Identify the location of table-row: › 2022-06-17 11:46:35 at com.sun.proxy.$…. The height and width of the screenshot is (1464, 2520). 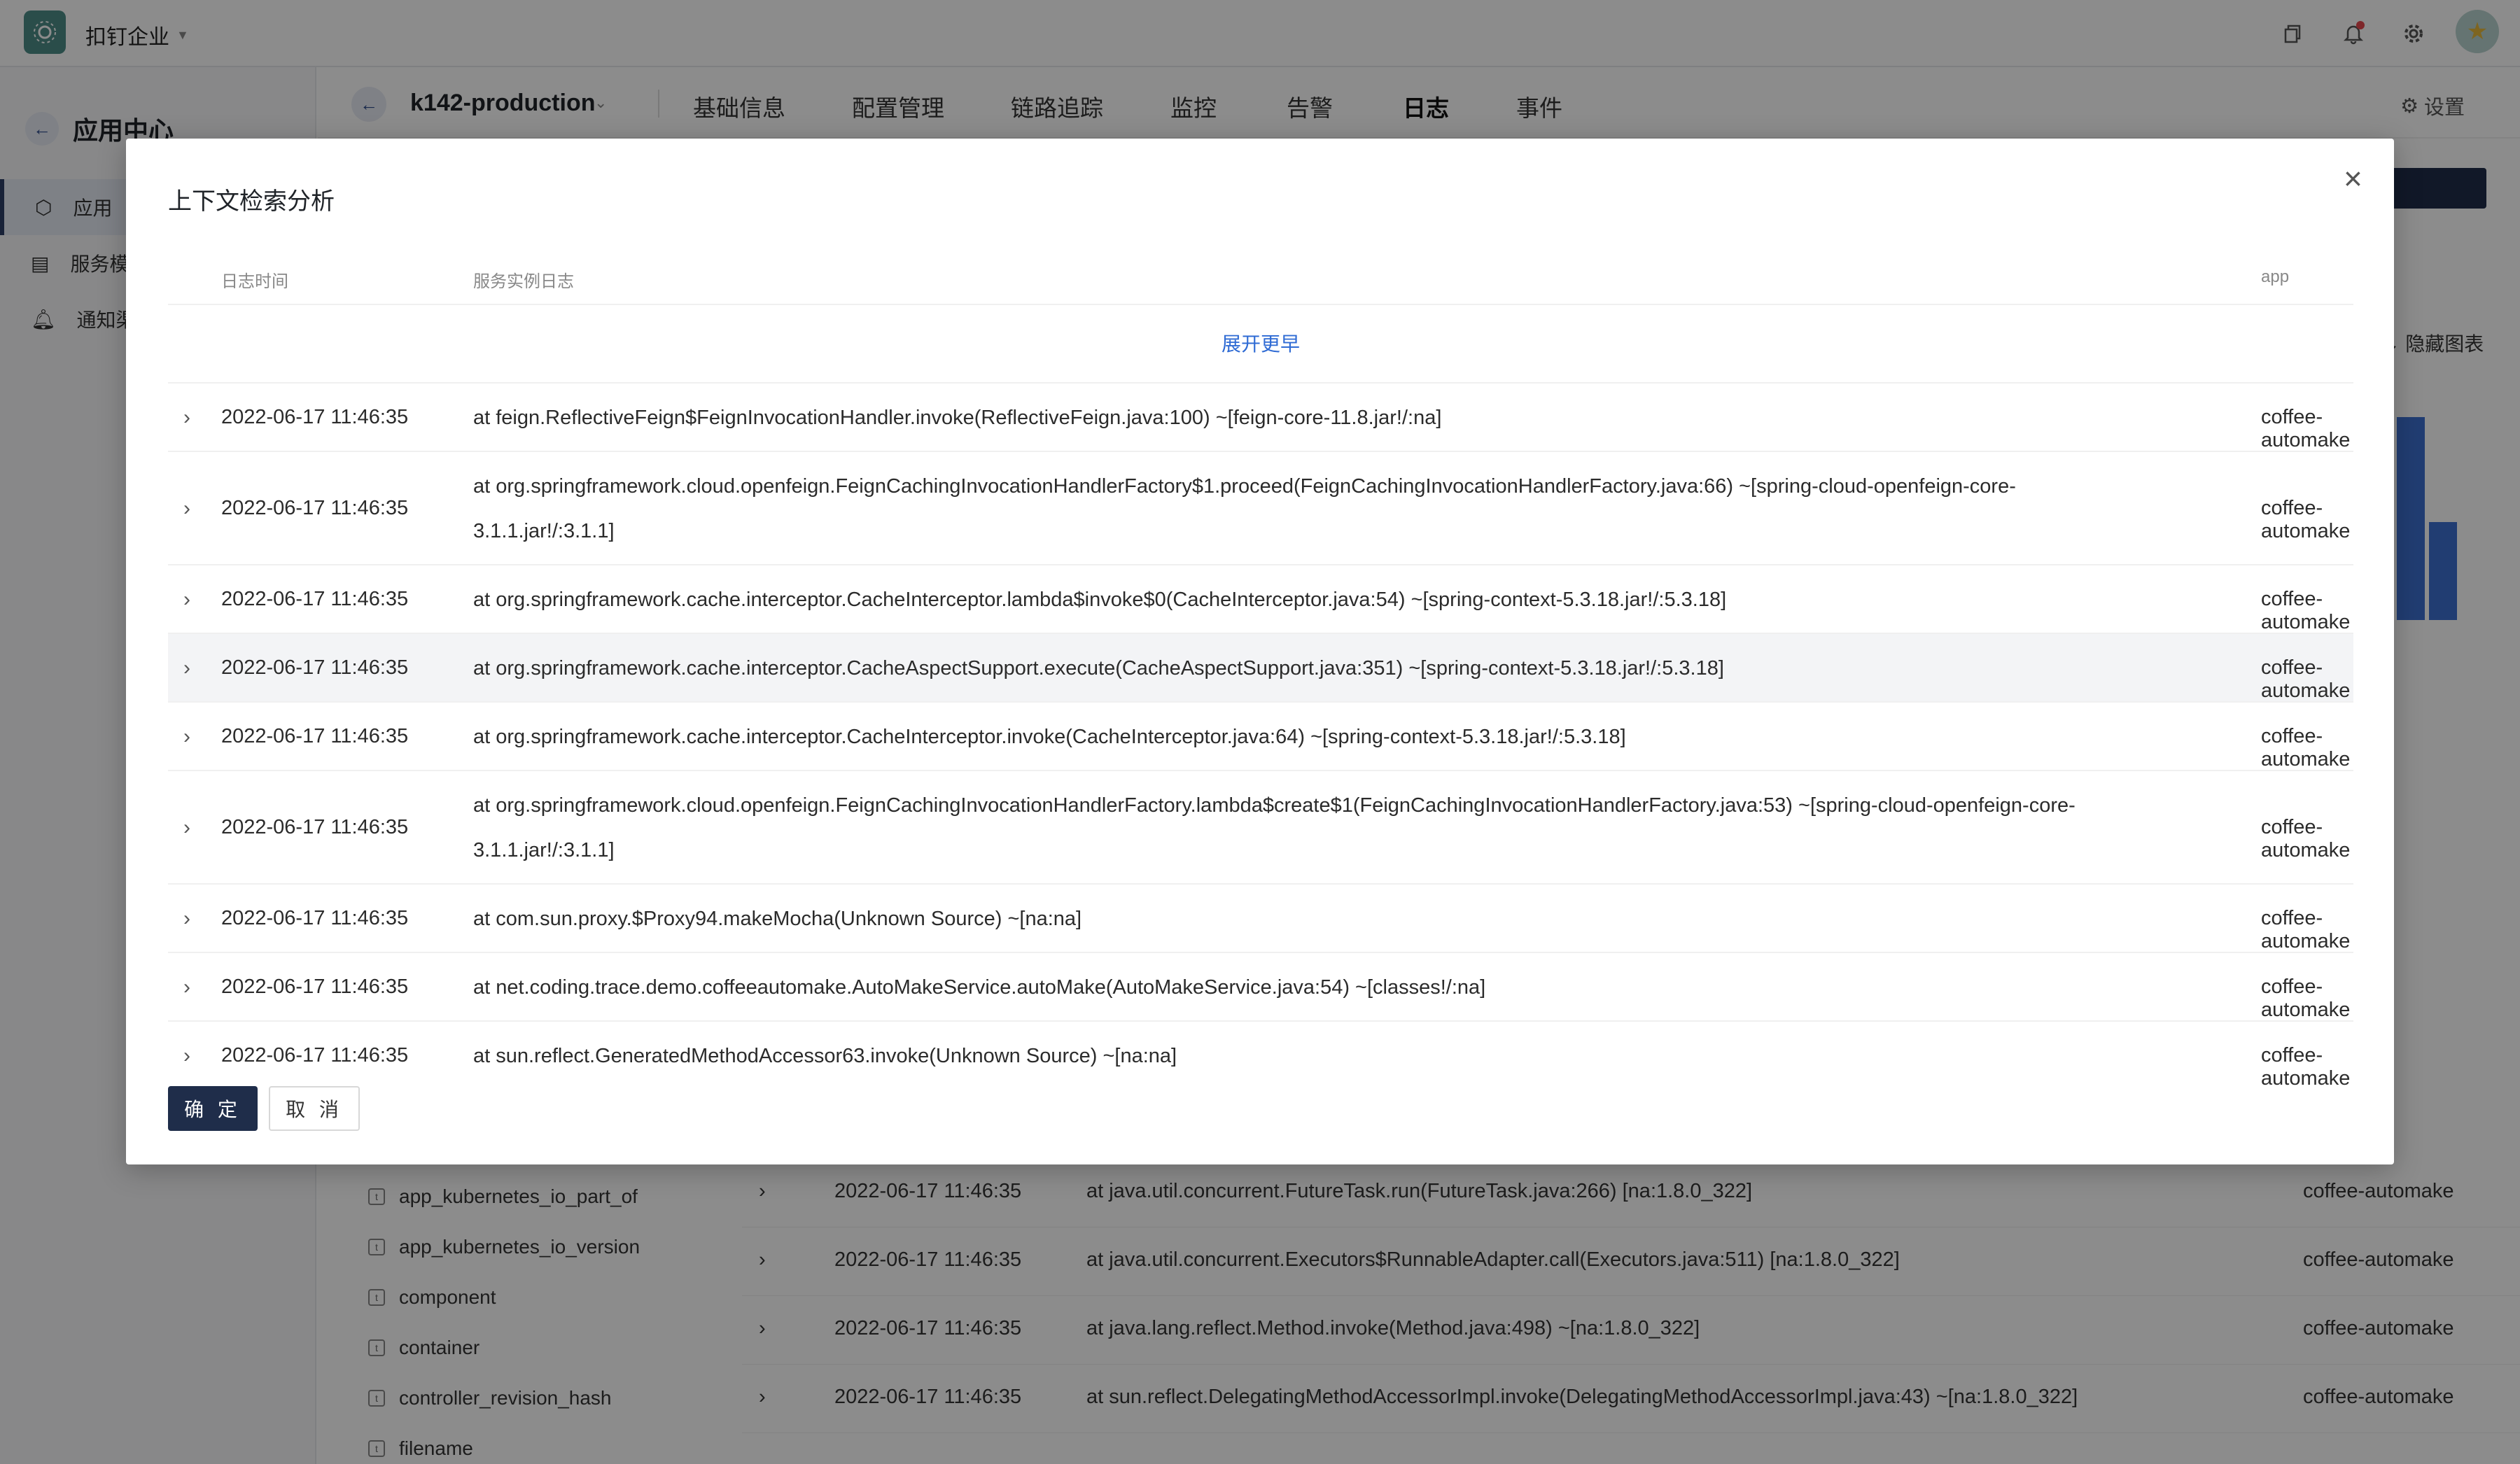
(1260, 919).